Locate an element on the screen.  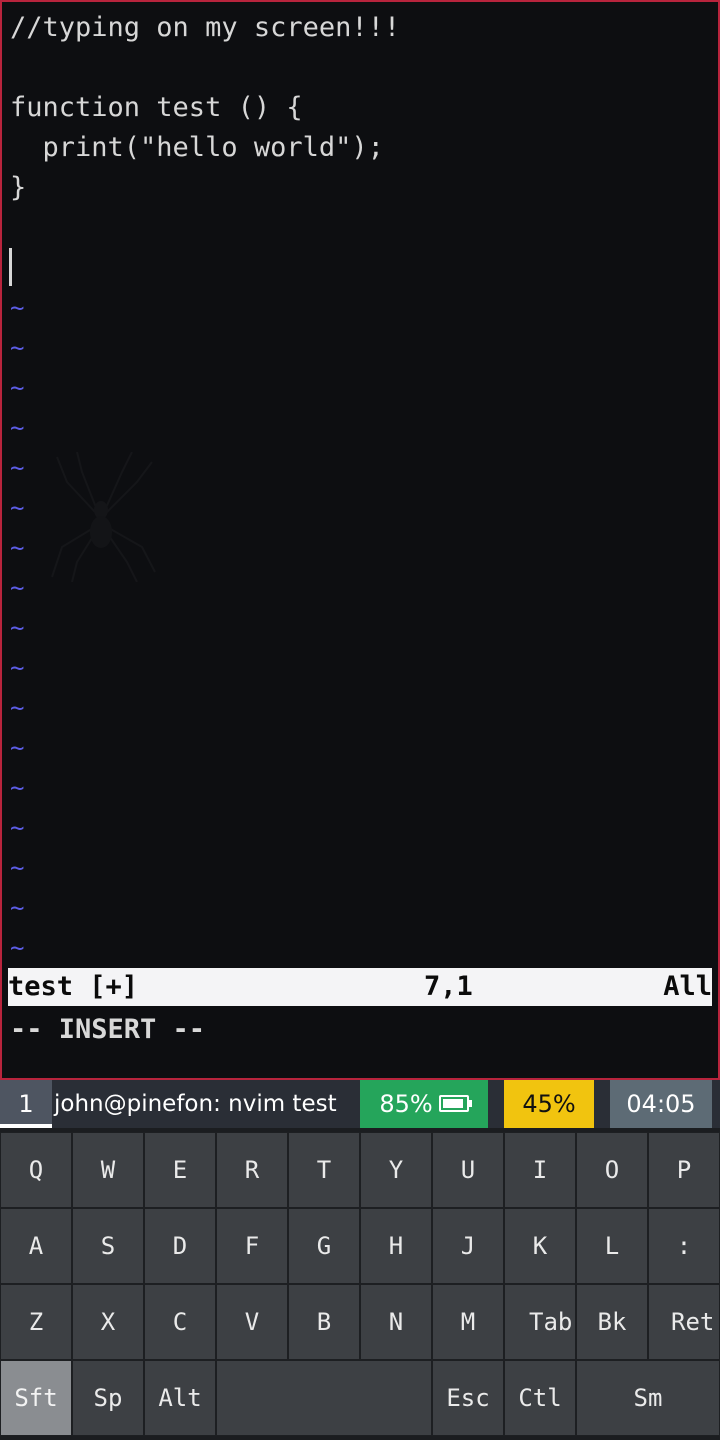
key-d: D is located at coordinates (180, 1246).